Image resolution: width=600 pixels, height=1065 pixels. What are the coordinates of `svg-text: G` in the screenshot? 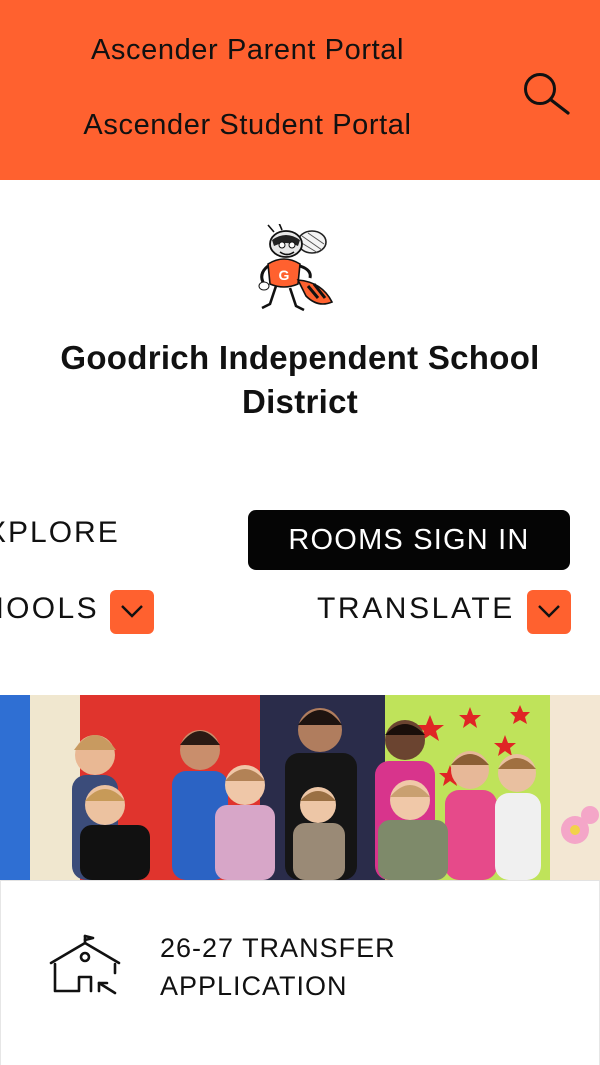 It's located at (284, 275).